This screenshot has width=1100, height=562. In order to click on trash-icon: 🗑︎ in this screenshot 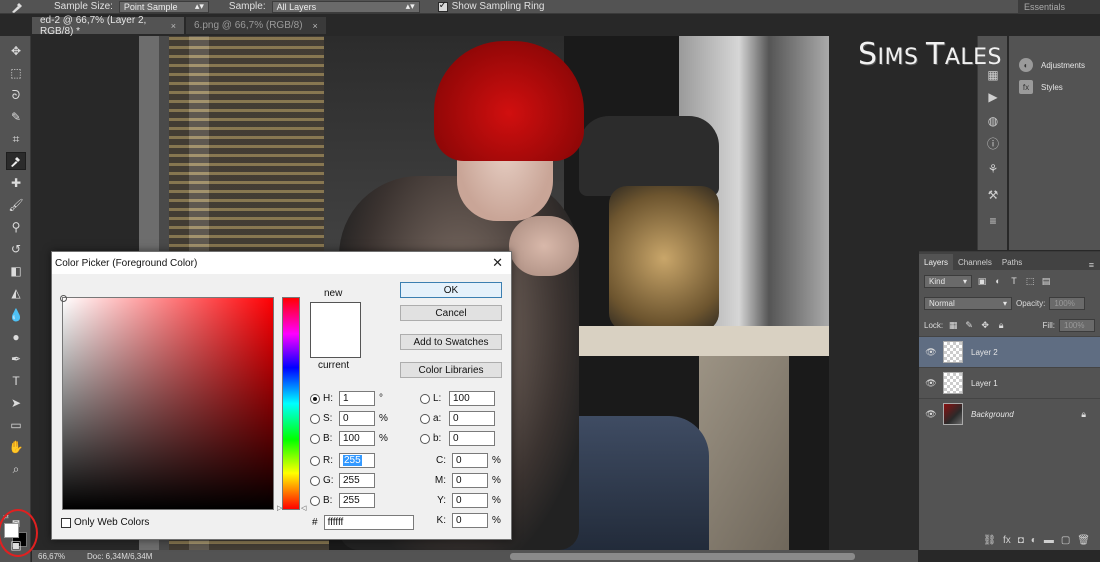, I will do `click(1083, 540)`.